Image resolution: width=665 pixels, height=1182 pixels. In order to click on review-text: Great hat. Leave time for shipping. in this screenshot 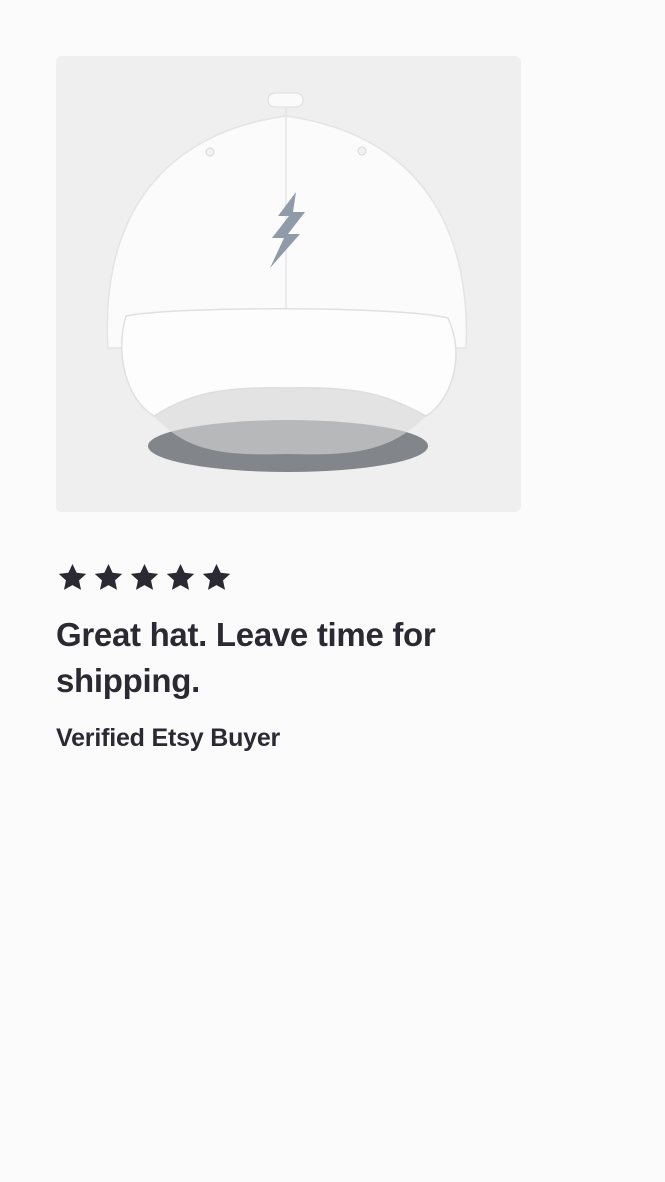, I will do `click(246, 657)`.